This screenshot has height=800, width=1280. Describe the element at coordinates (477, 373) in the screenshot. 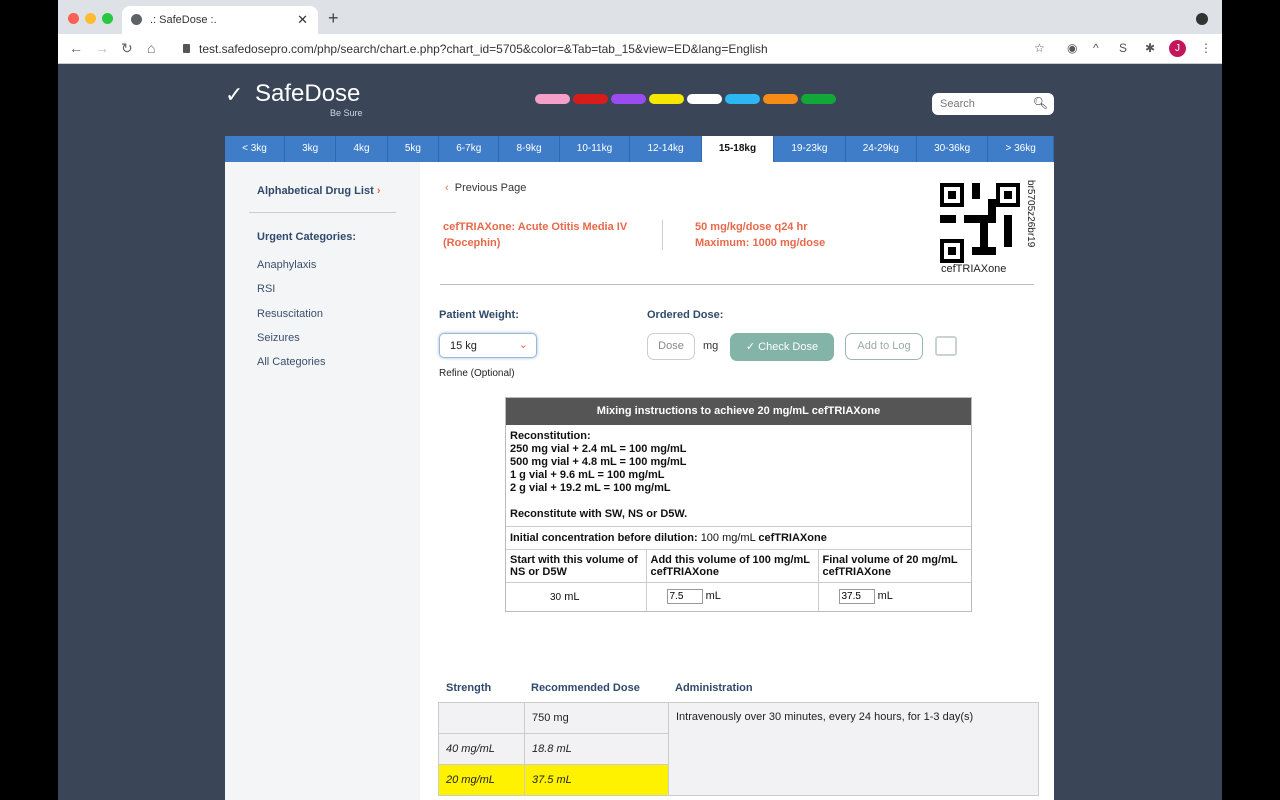

I see `refine-link: Refine (Optional)` at that location.